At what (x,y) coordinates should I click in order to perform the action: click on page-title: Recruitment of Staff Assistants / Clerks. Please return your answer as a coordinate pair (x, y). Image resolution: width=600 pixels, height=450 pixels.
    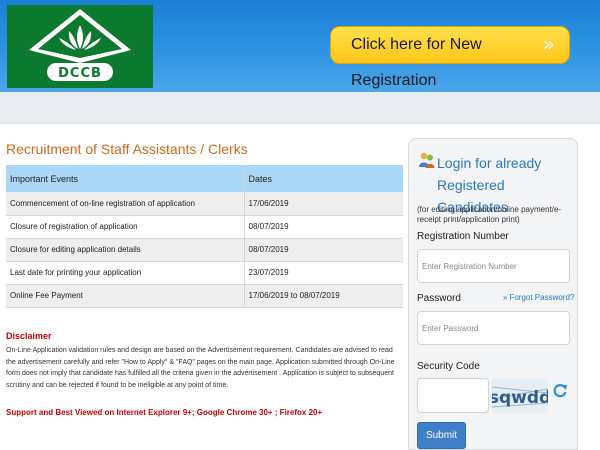
    Looking at the image, I should click on (127, 149).